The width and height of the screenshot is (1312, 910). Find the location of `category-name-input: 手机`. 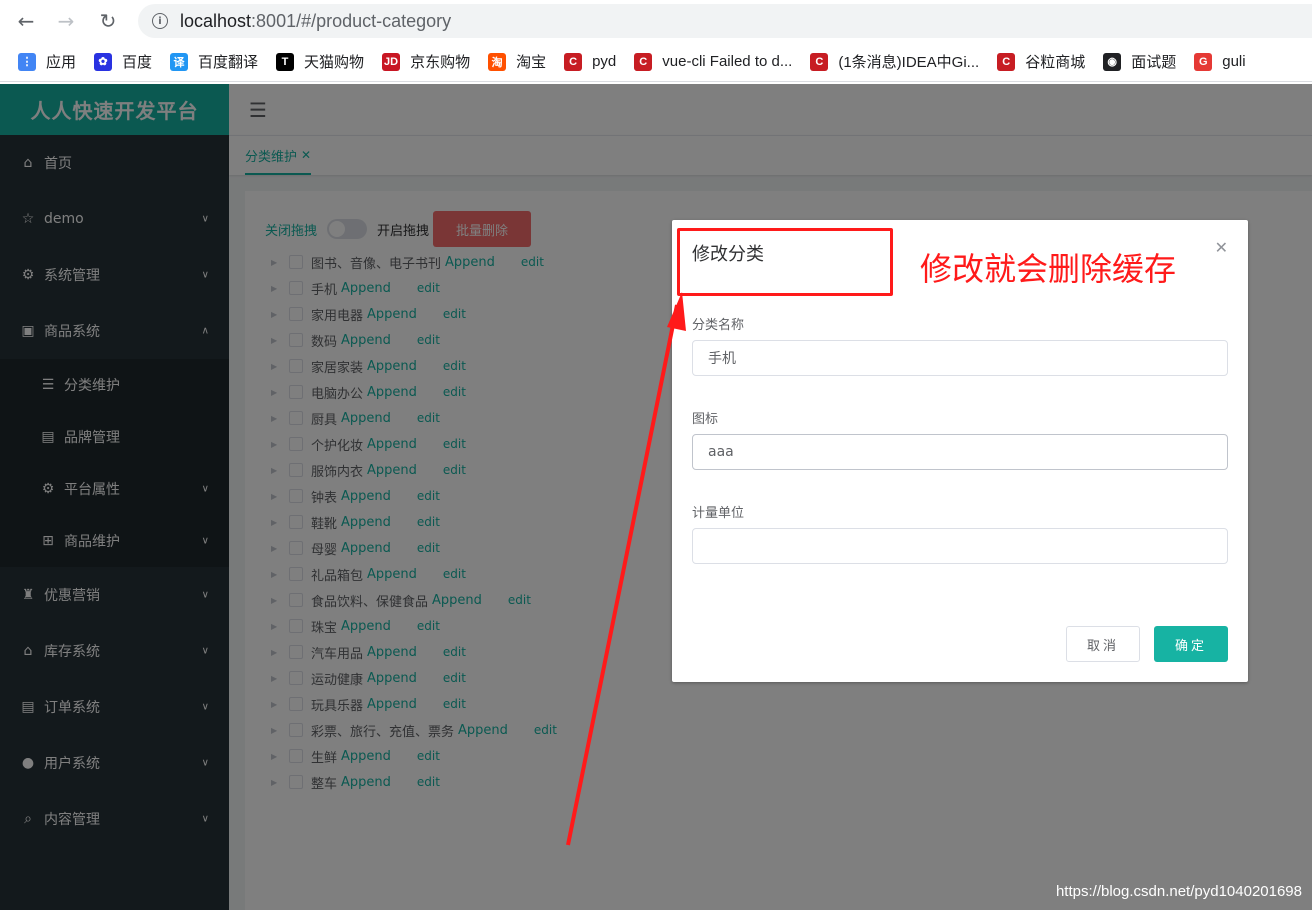

category-name-input: 手机 is located at coordinates (960, 358).